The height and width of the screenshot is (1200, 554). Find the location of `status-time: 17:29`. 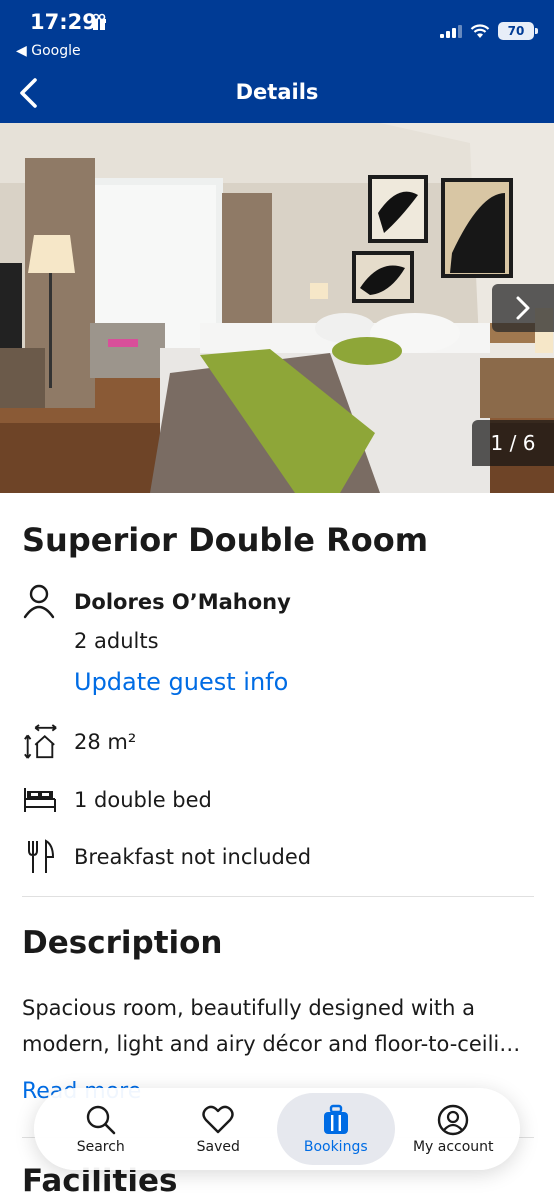

status-time: 17:29 is located at coordinates (63, 22).